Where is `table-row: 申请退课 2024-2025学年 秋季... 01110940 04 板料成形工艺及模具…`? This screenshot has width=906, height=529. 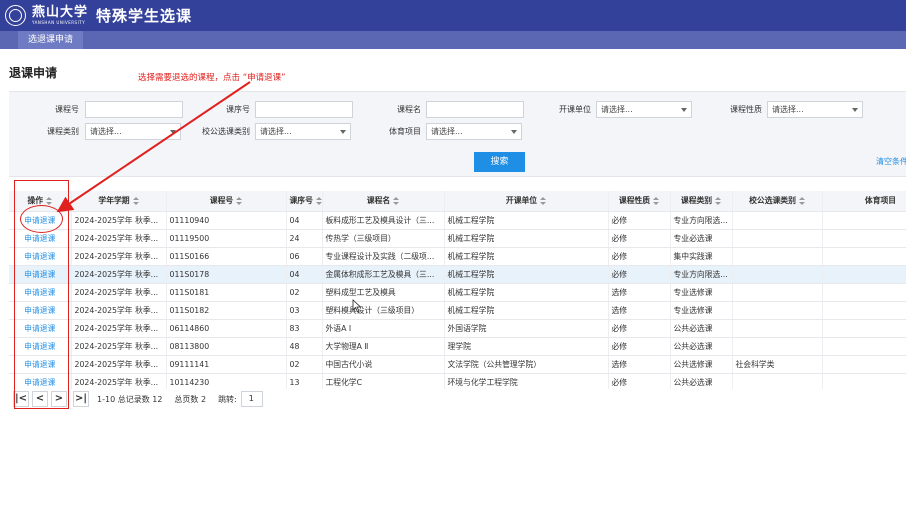
table-row: 申请退课 2024-2025学年 秋季... 01110940 04 板料成形工艺及模具… is located at coordinates (457, 220).